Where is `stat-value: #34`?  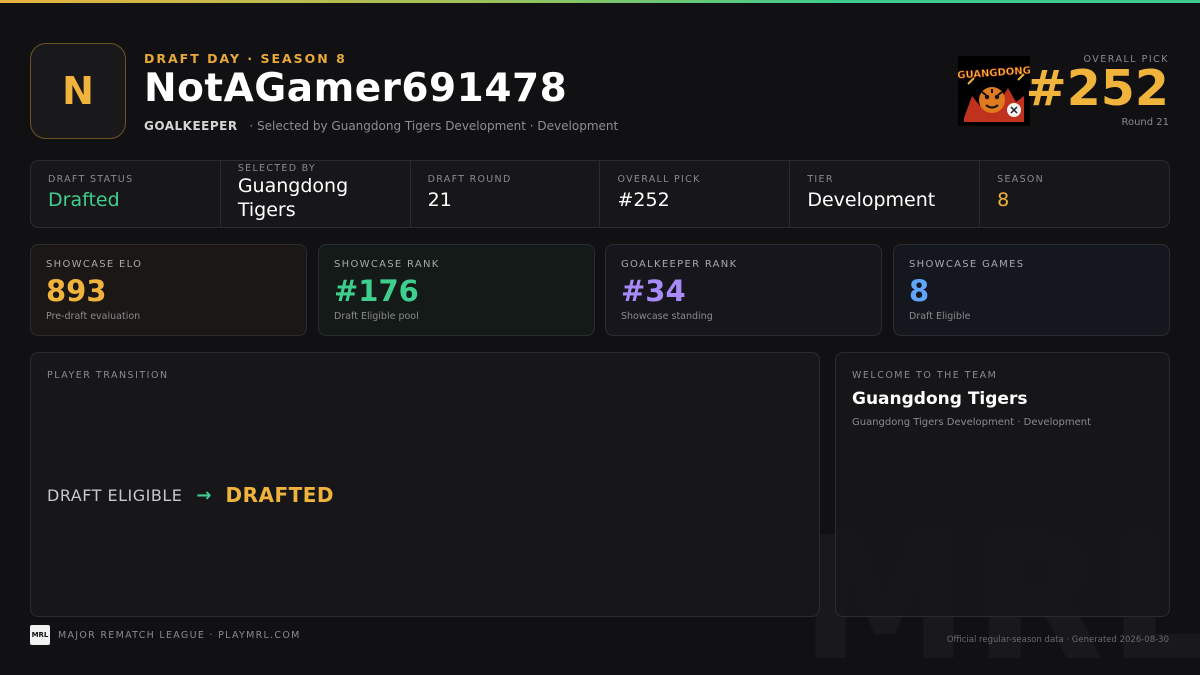 stat-value: #34 is located at coordinates (653, 291).